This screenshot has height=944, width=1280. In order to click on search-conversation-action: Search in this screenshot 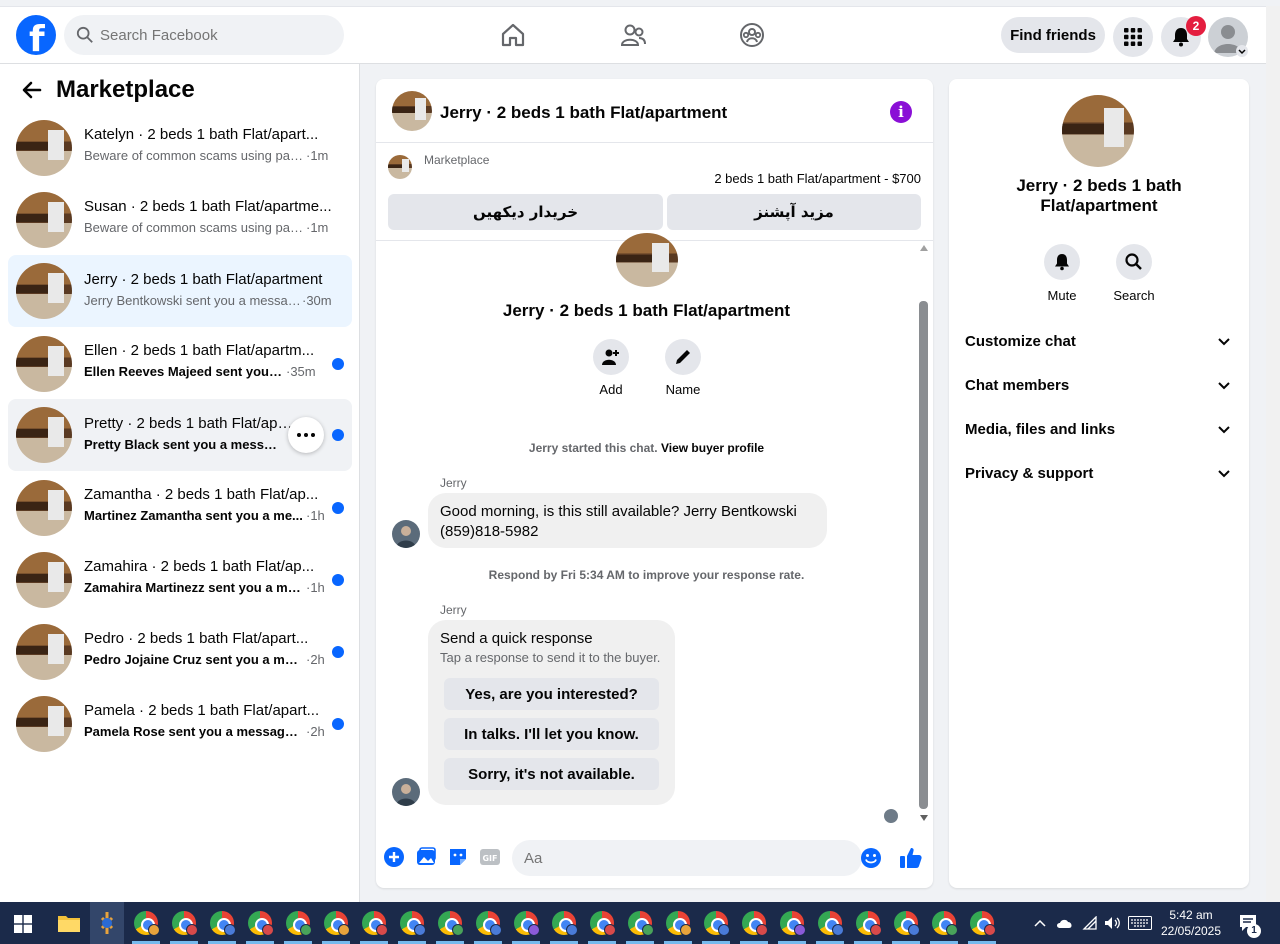, I will do `click(1134, 273)`.